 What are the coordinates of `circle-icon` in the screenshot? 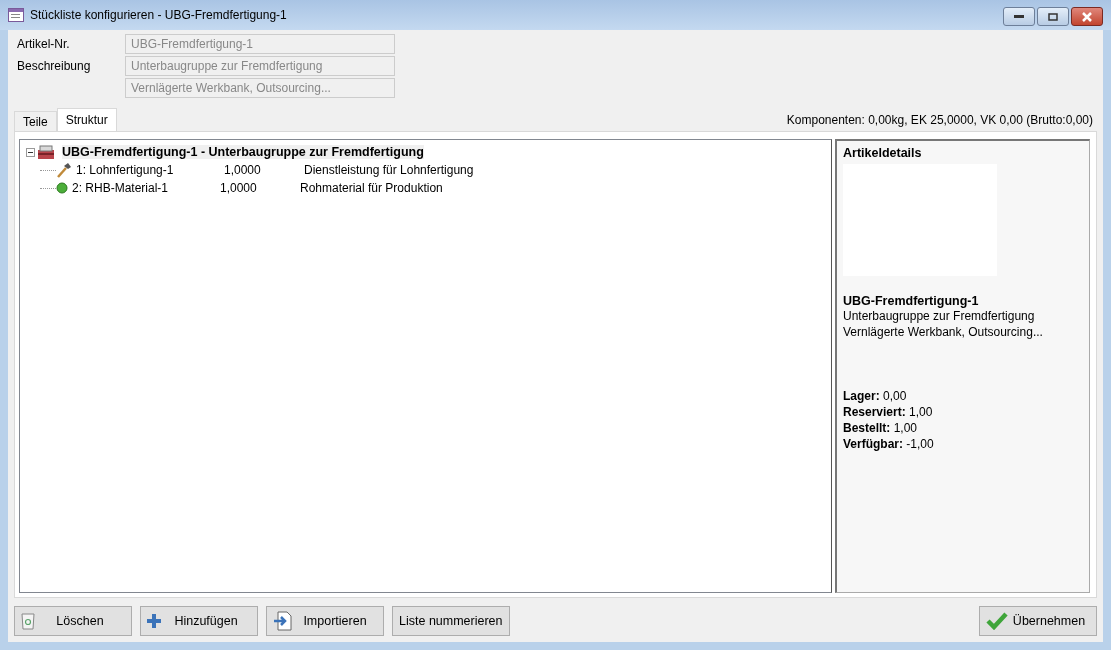 It's located at (62, 188).